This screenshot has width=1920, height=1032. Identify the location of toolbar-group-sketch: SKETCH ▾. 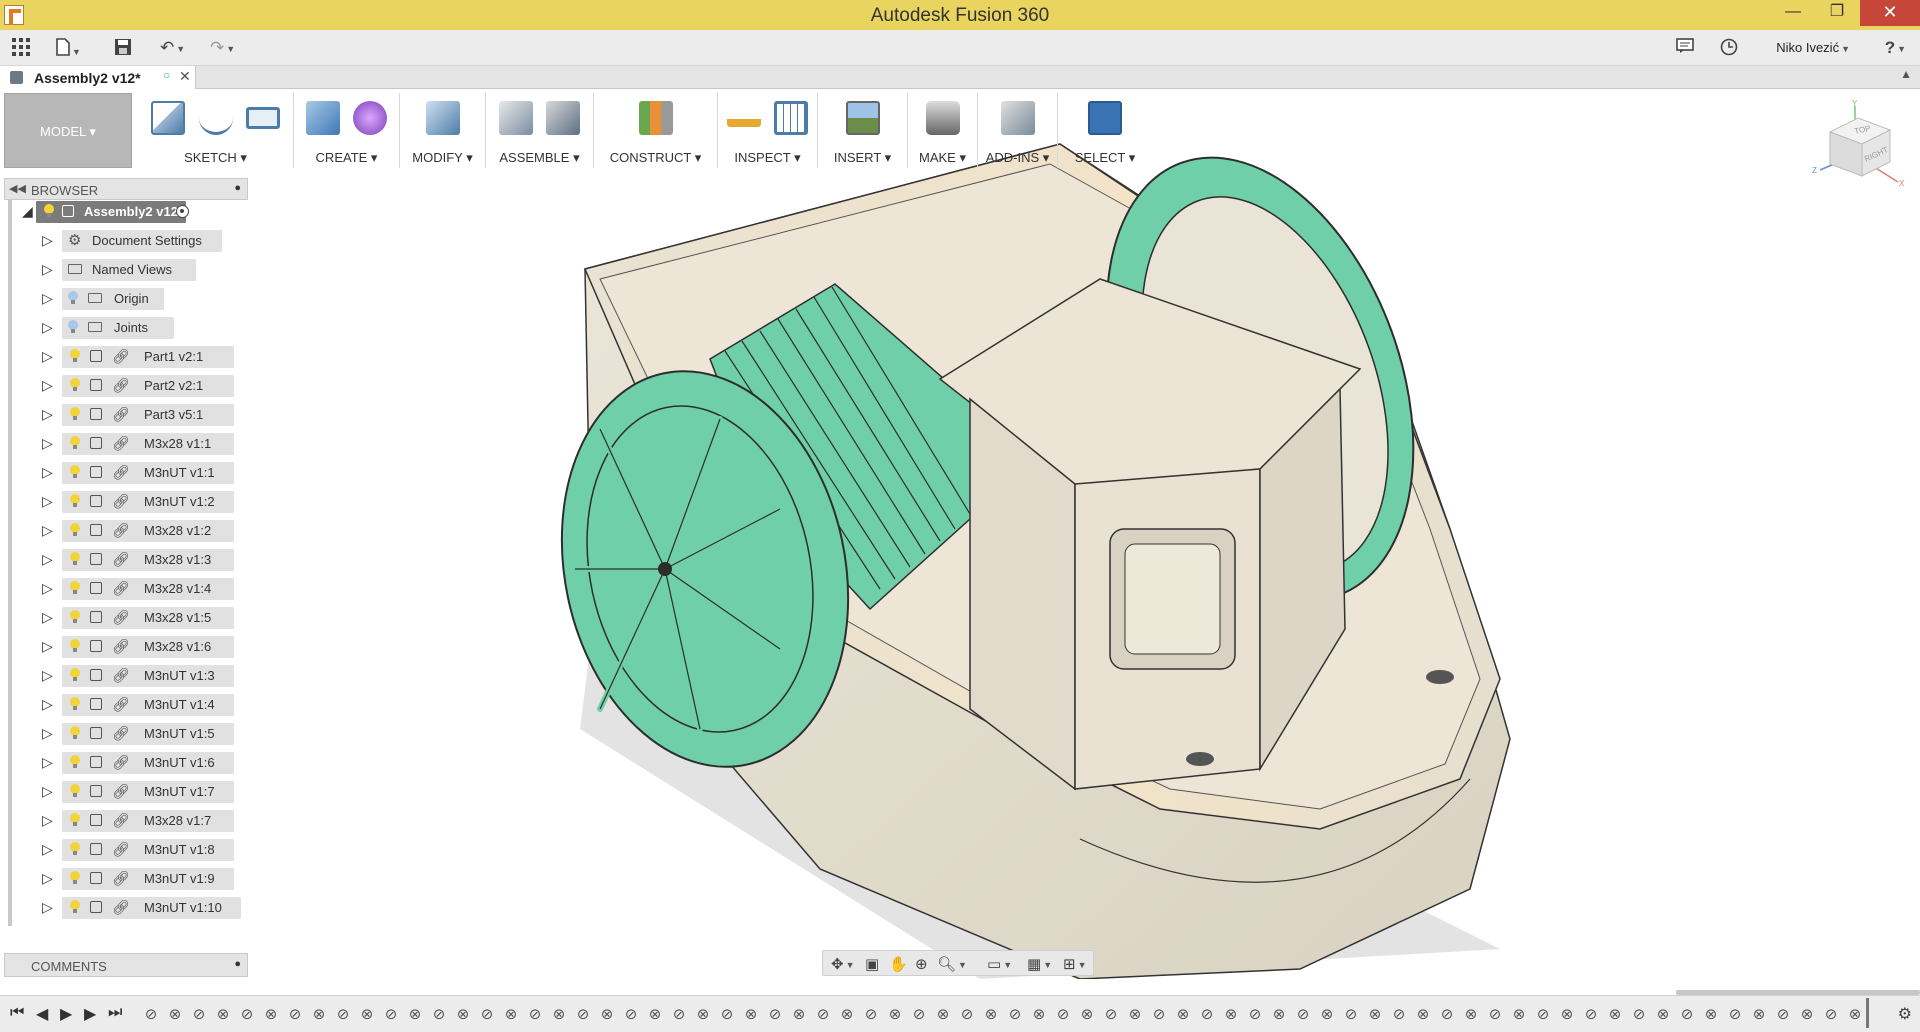
(216, 130).